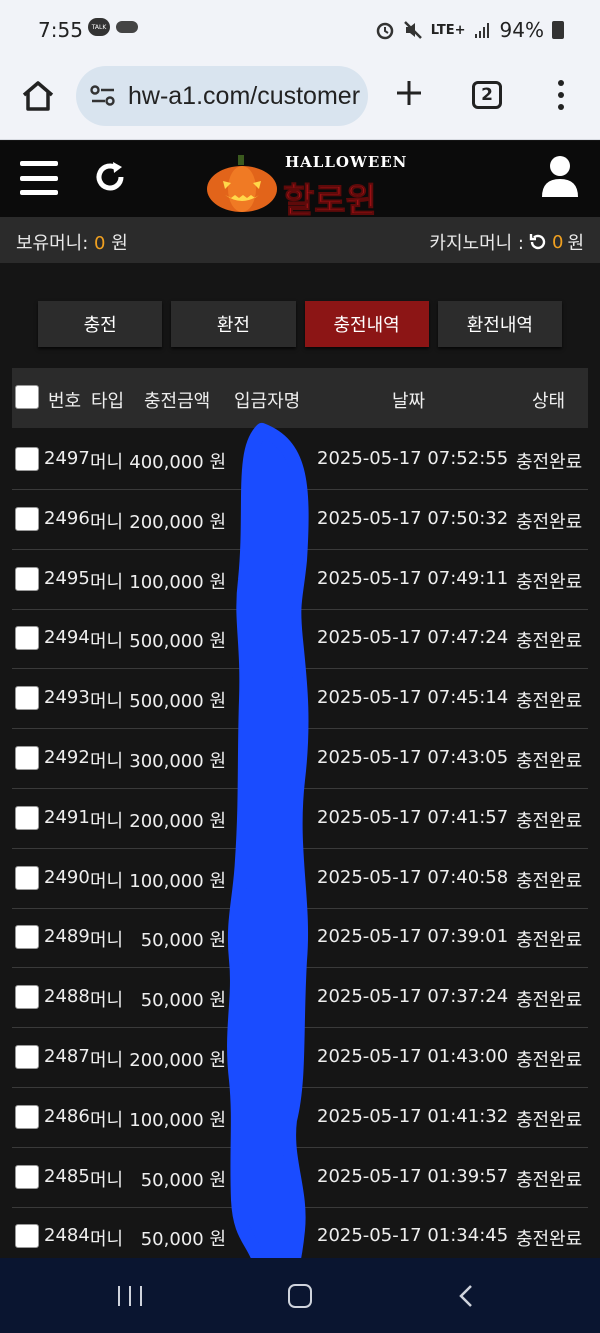  I want to click on held-money: 보유머니: 0 원, so click(72, 243).